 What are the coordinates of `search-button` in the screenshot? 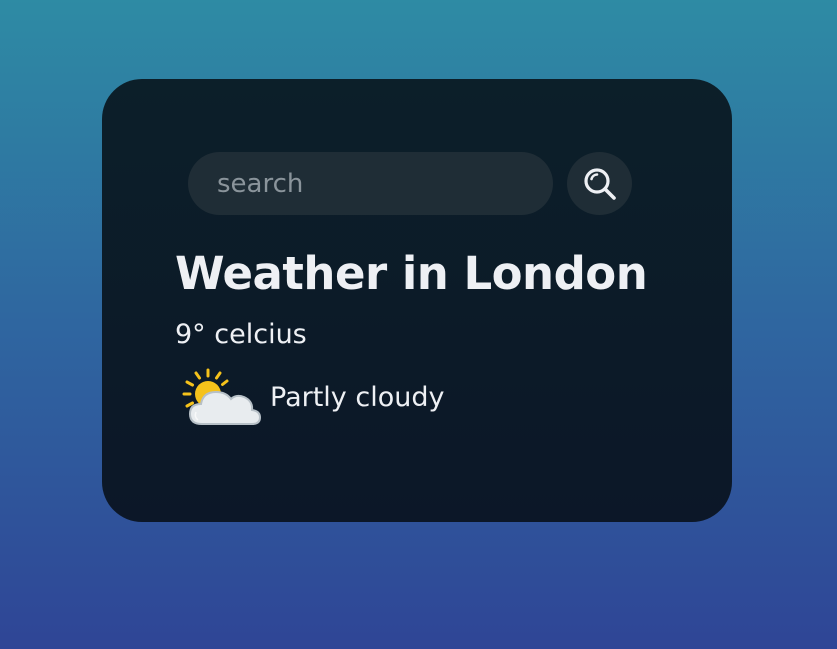 It's located at (599, 183).